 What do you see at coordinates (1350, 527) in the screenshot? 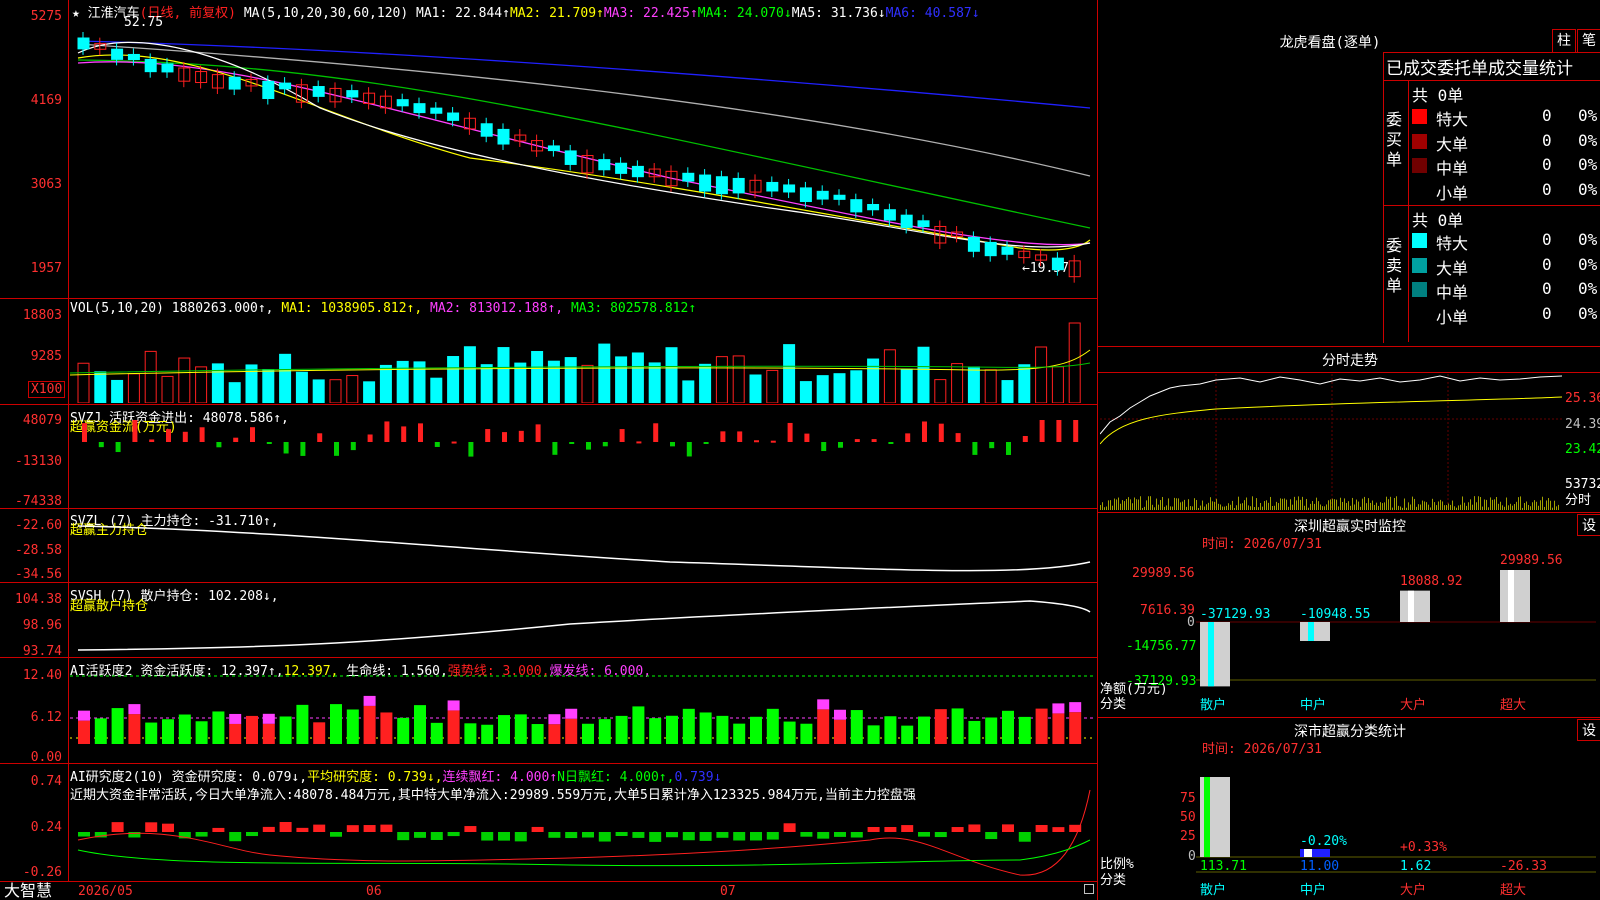
I see `monitor-title: 深圳超赢实时监控` at bounding box center [1350, 527].